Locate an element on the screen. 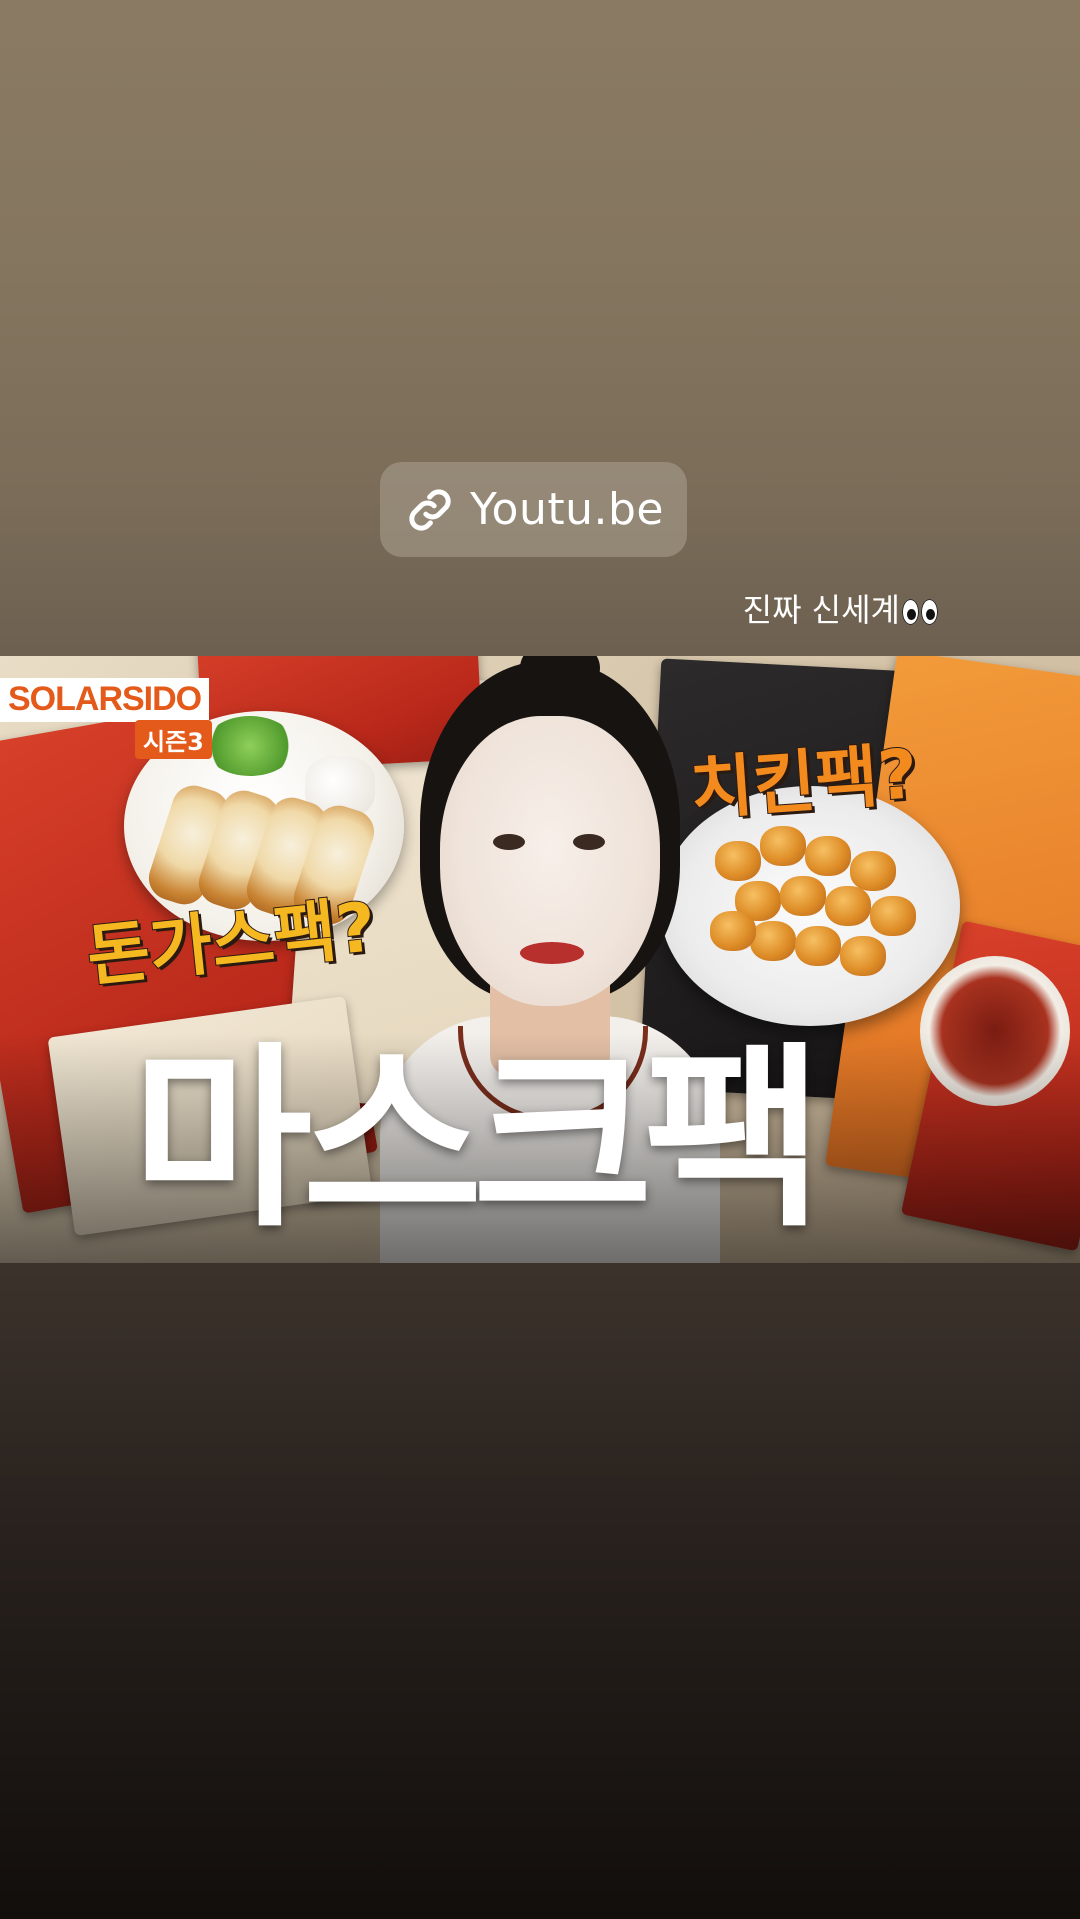  season-badge: 시즌3 is located at coordinates (173, 739).